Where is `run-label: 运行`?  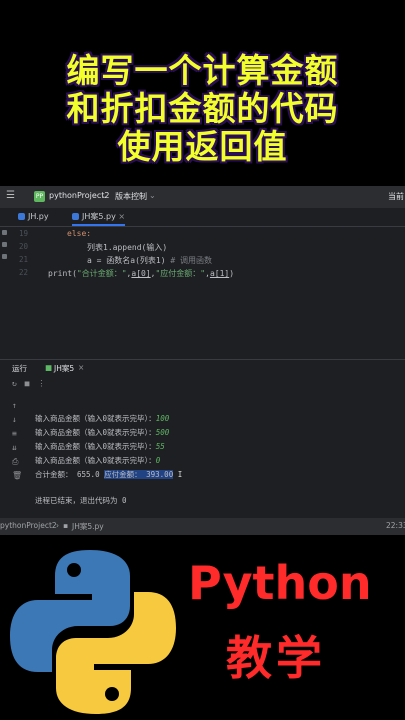 run-label: 运行 is located at coordinates (19, 368).